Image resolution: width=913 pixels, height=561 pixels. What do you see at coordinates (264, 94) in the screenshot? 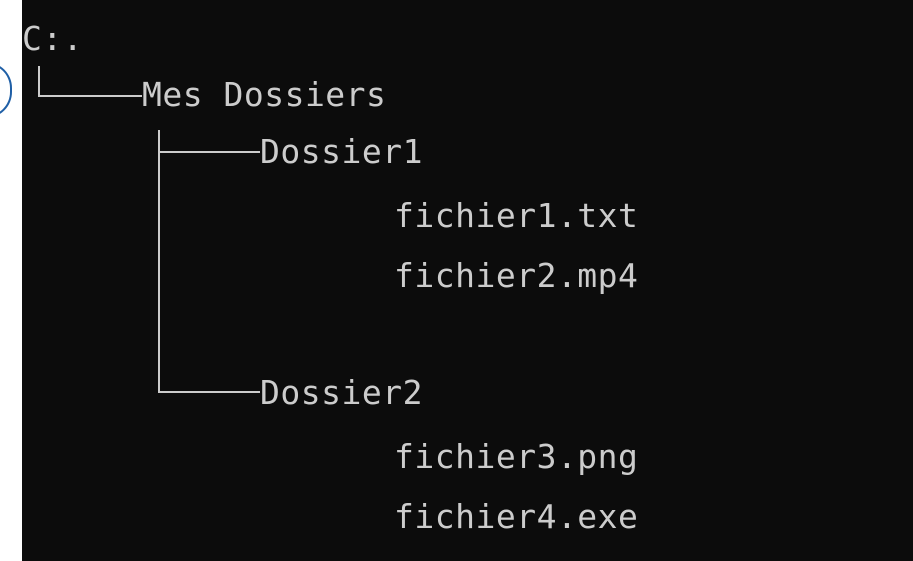
I see `root-folder-name: Mes Dossiers` at bounding box center [264, 94].